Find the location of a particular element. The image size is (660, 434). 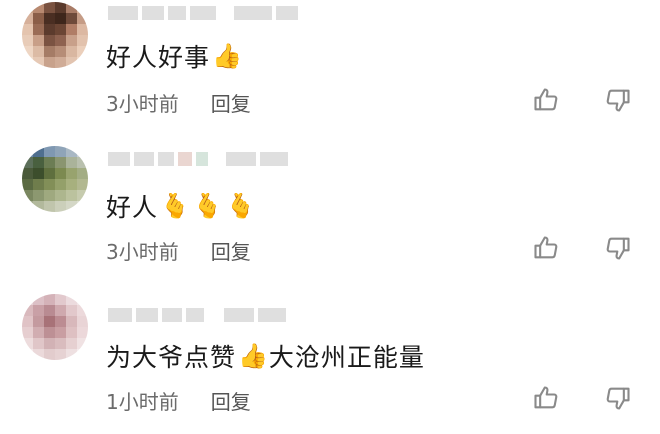

comment-body: 好人 is located at coordinates (132, 207).